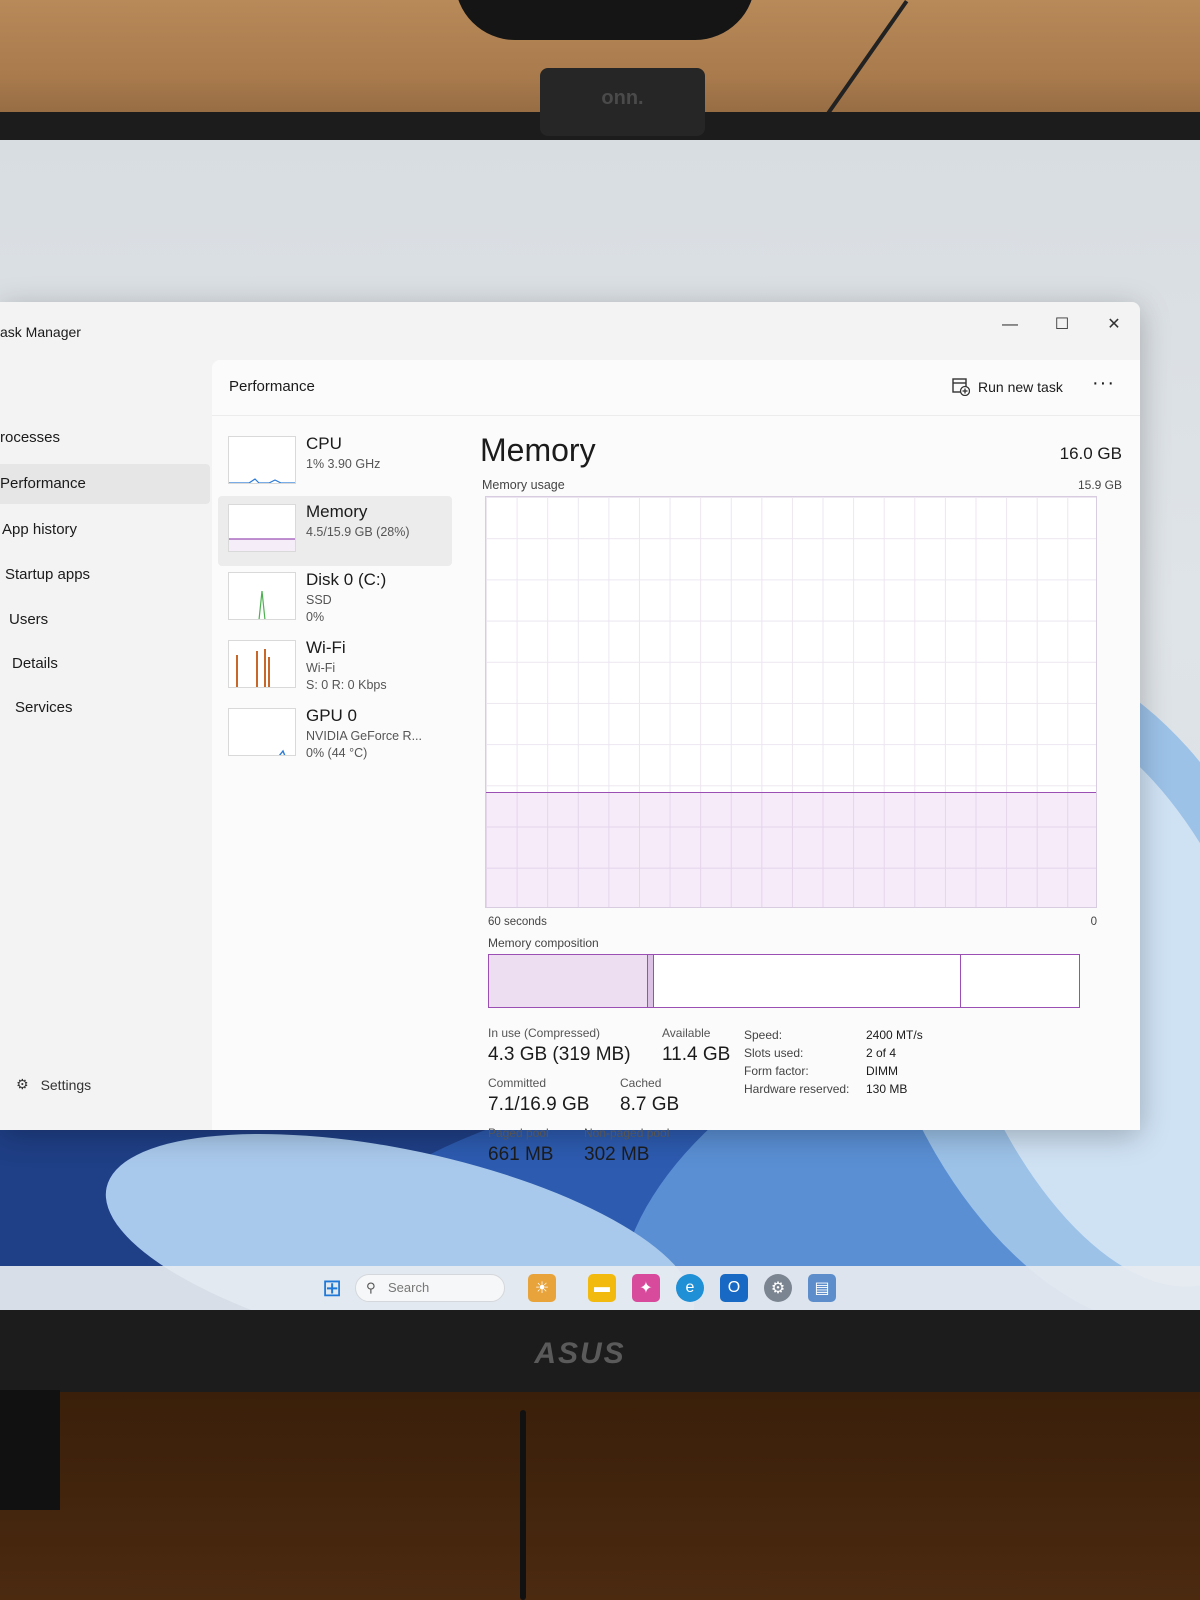  What do you see at coordinates (570, 328) in the screenshot?
I see `title-bar: ask Manager — ☐ ✕` at bounding box center [570, 328].